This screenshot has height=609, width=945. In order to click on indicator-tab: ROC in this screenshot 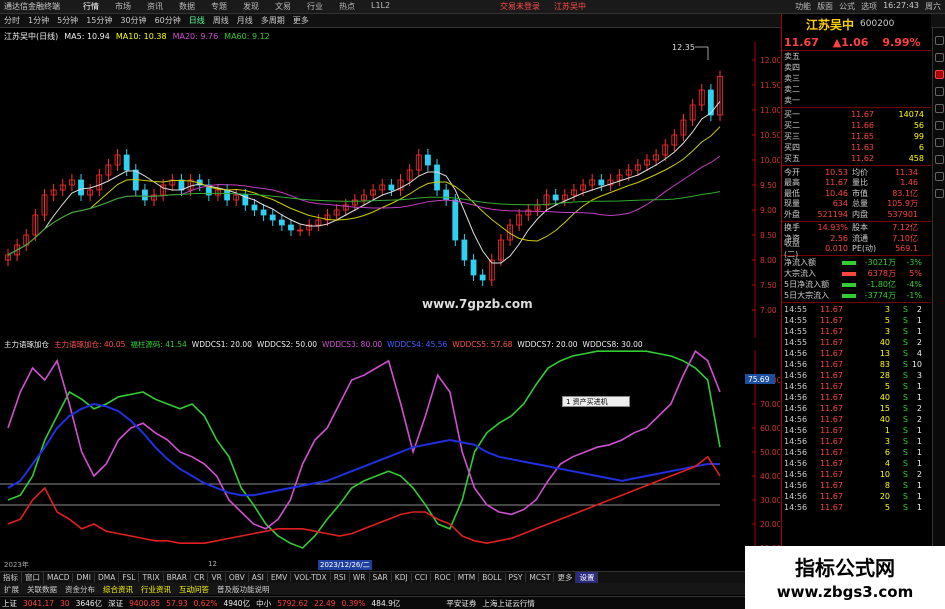, I will do `click(443, 577)`.